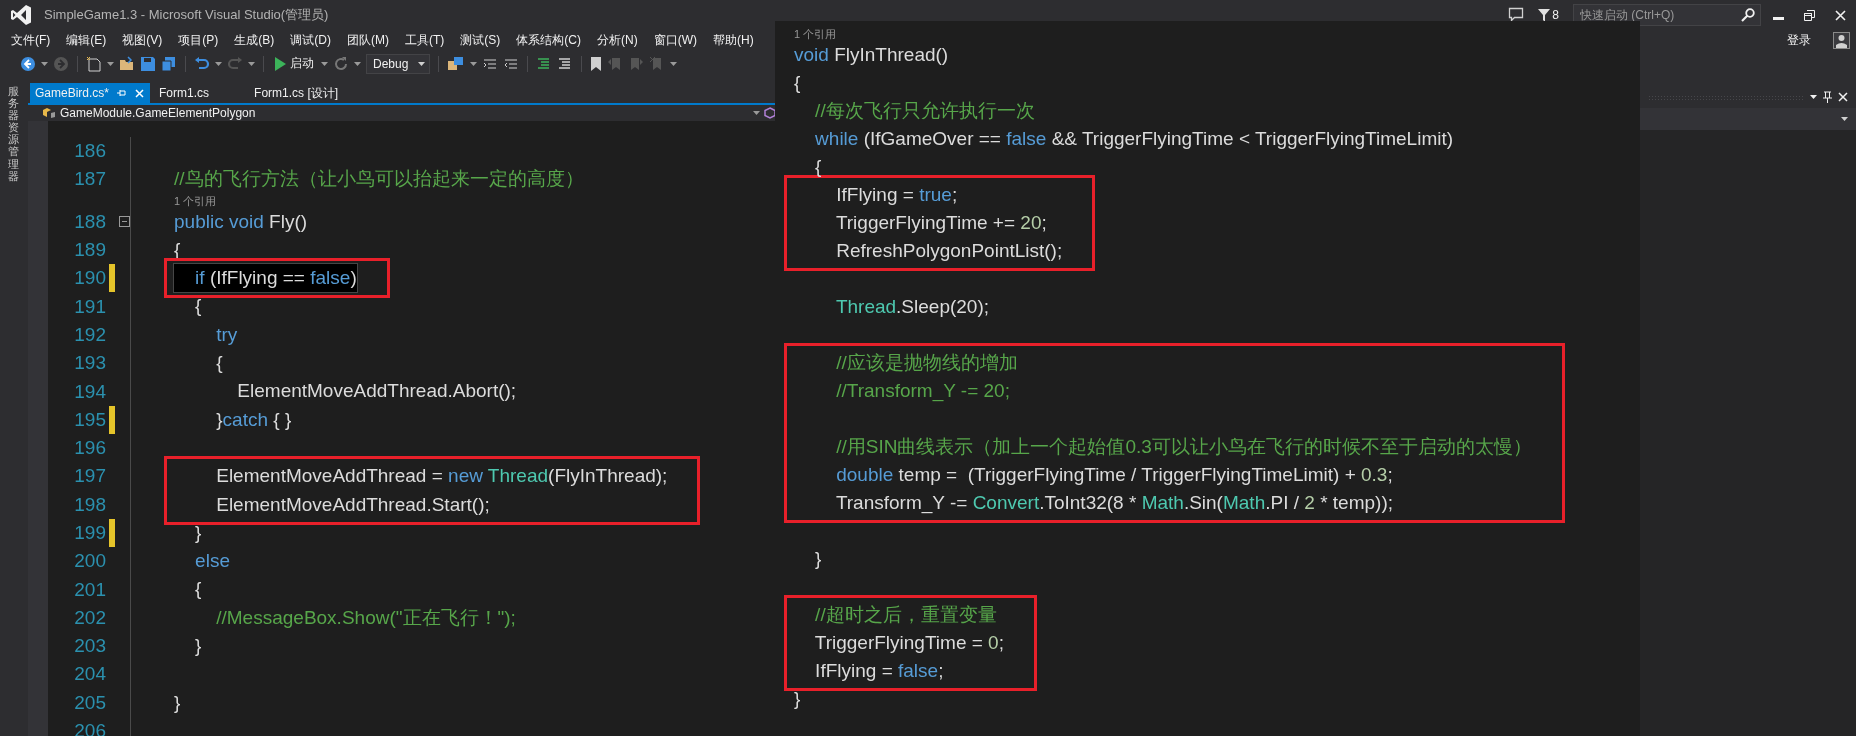 The width and height of the screenshot is (1856, 736). I want to click on menu-item: 编辑(E), so click(86, 40).